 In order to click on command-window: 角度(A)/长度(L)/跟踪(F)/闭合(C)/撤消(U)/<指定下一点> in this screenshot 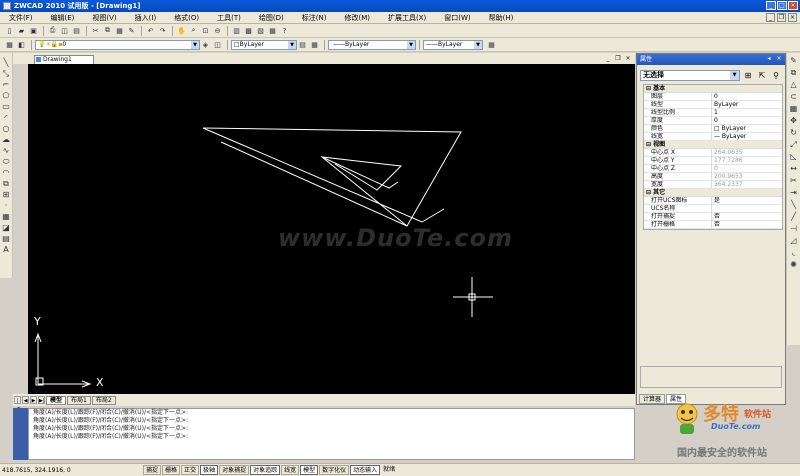, I will do `click(331, 434)`.